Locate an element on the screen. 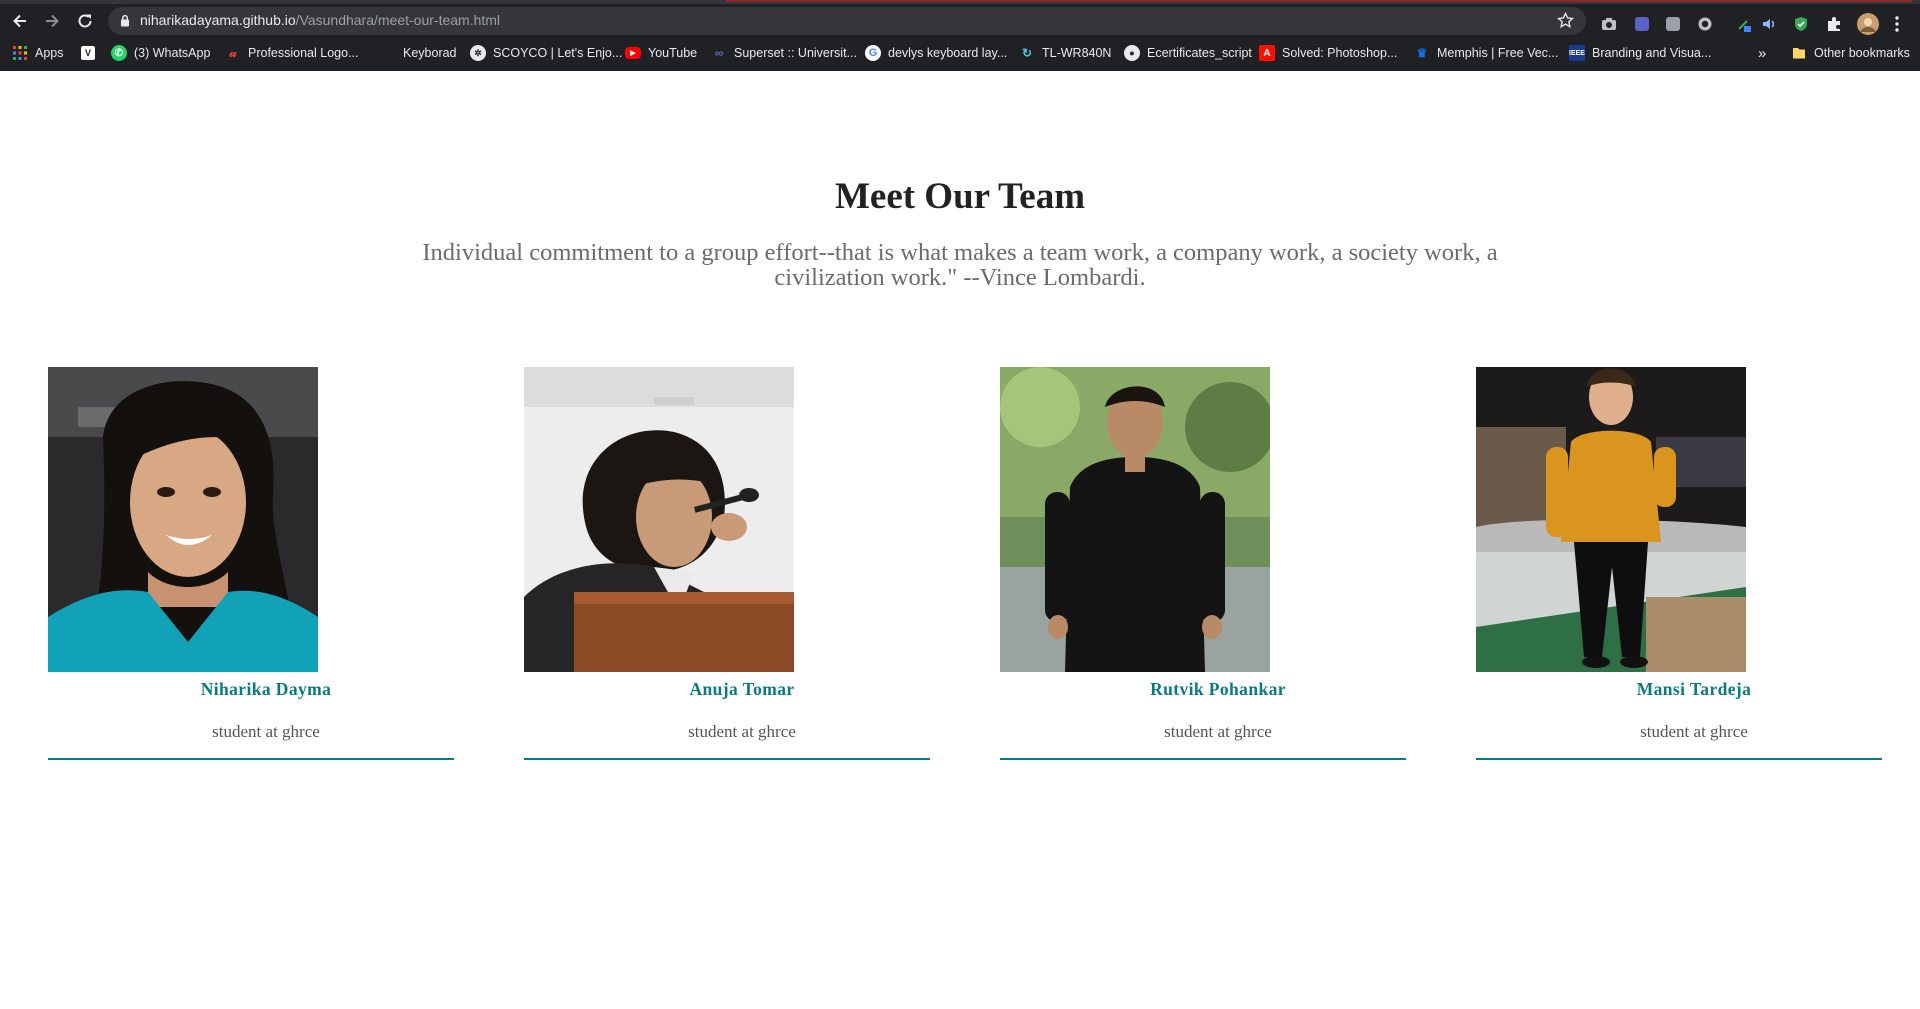 This screenshot has height=1009, width=1920. member-name: Rutvik Pohankar is located at coordinates (1218, 689).